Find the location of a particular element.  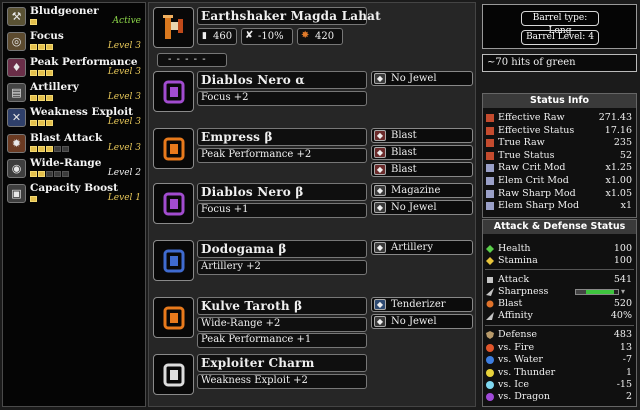

stamina-icon is located at coordinates (490, 261).